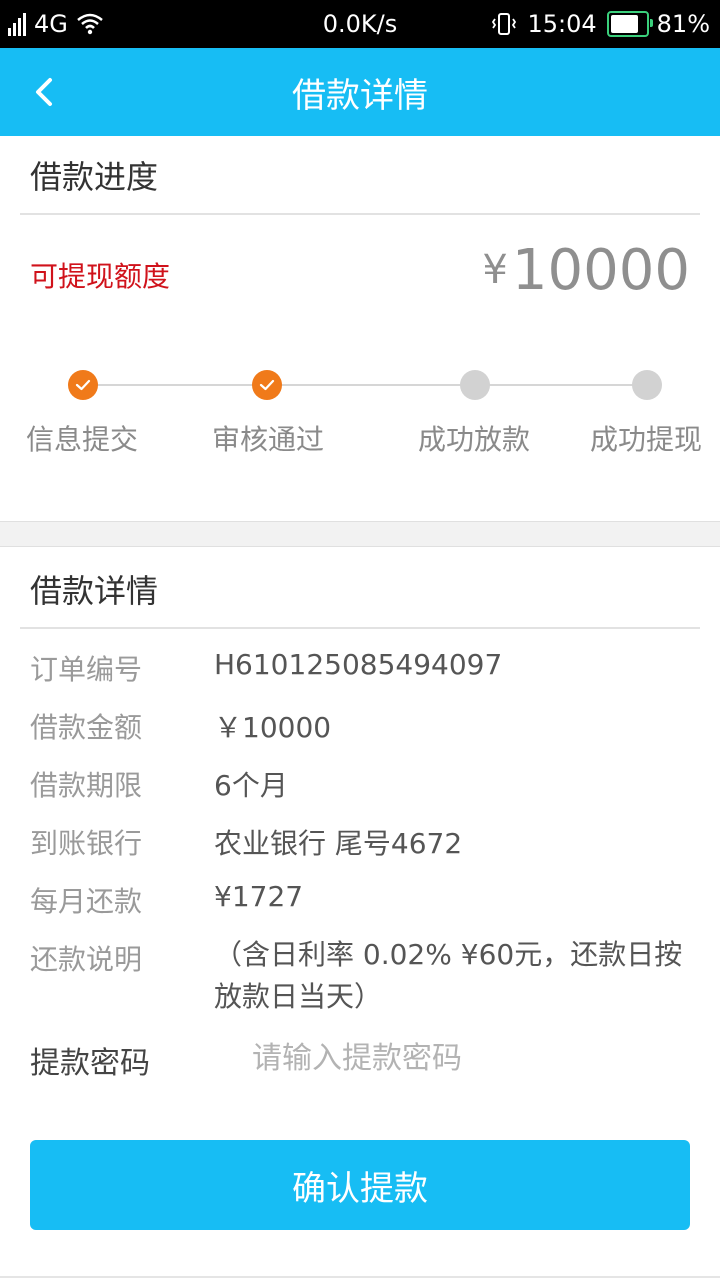 The image size is (720, 1280). I want to click on loan-term-label: 借款期限, so click(86, 785).